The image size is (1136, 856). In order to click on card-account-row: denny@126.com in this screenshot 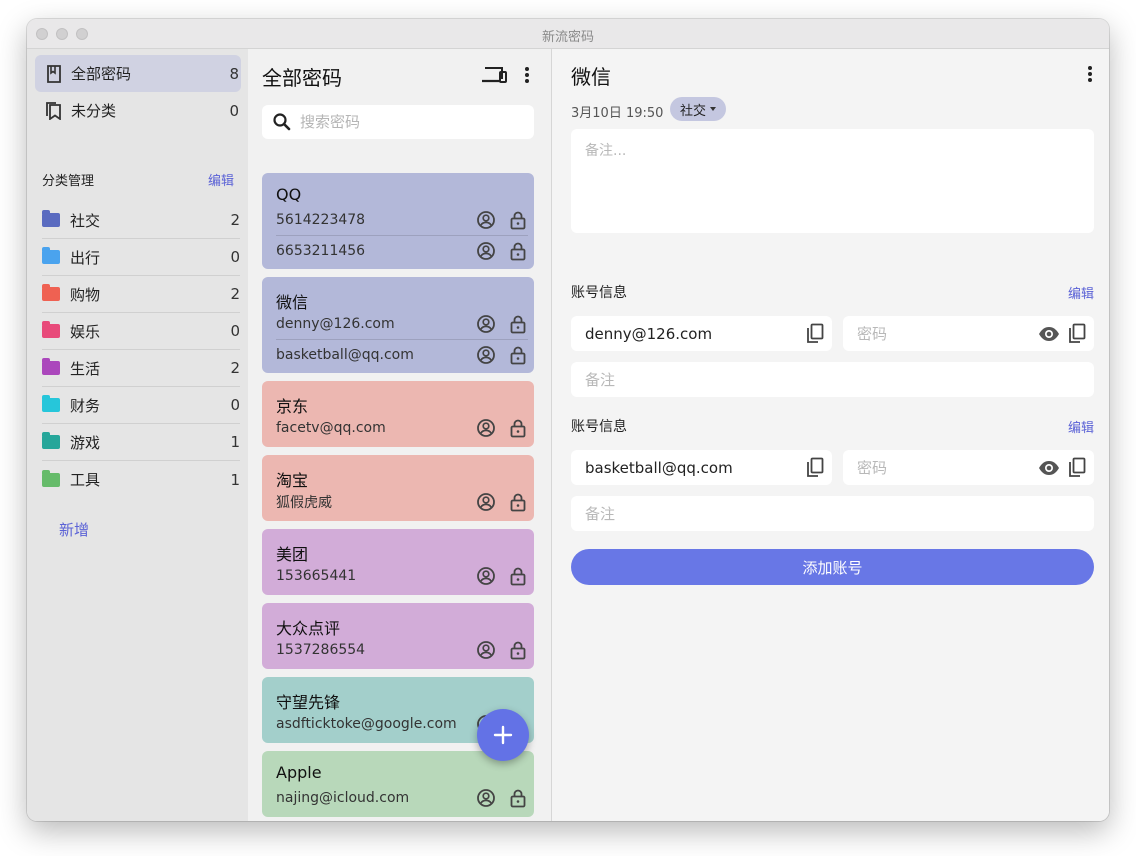, I will do `click(402, 324)`.